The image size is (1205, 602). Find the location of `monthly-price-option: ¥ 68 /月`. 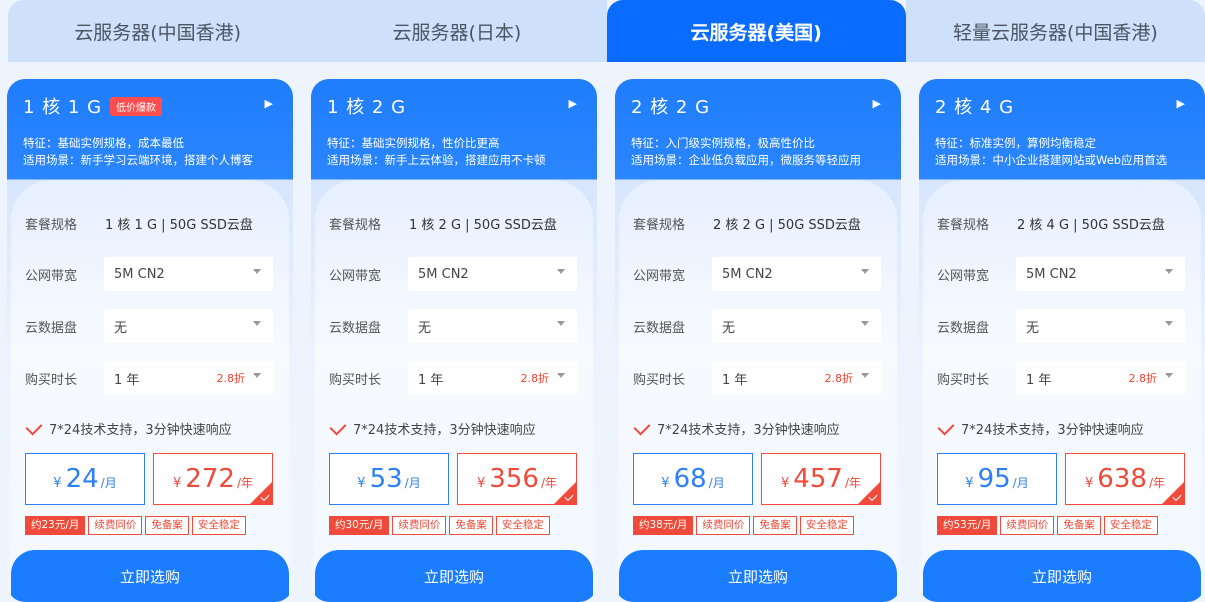

monthly-price-option: ¥ 68 /月 is located at coordinates (693, 479).